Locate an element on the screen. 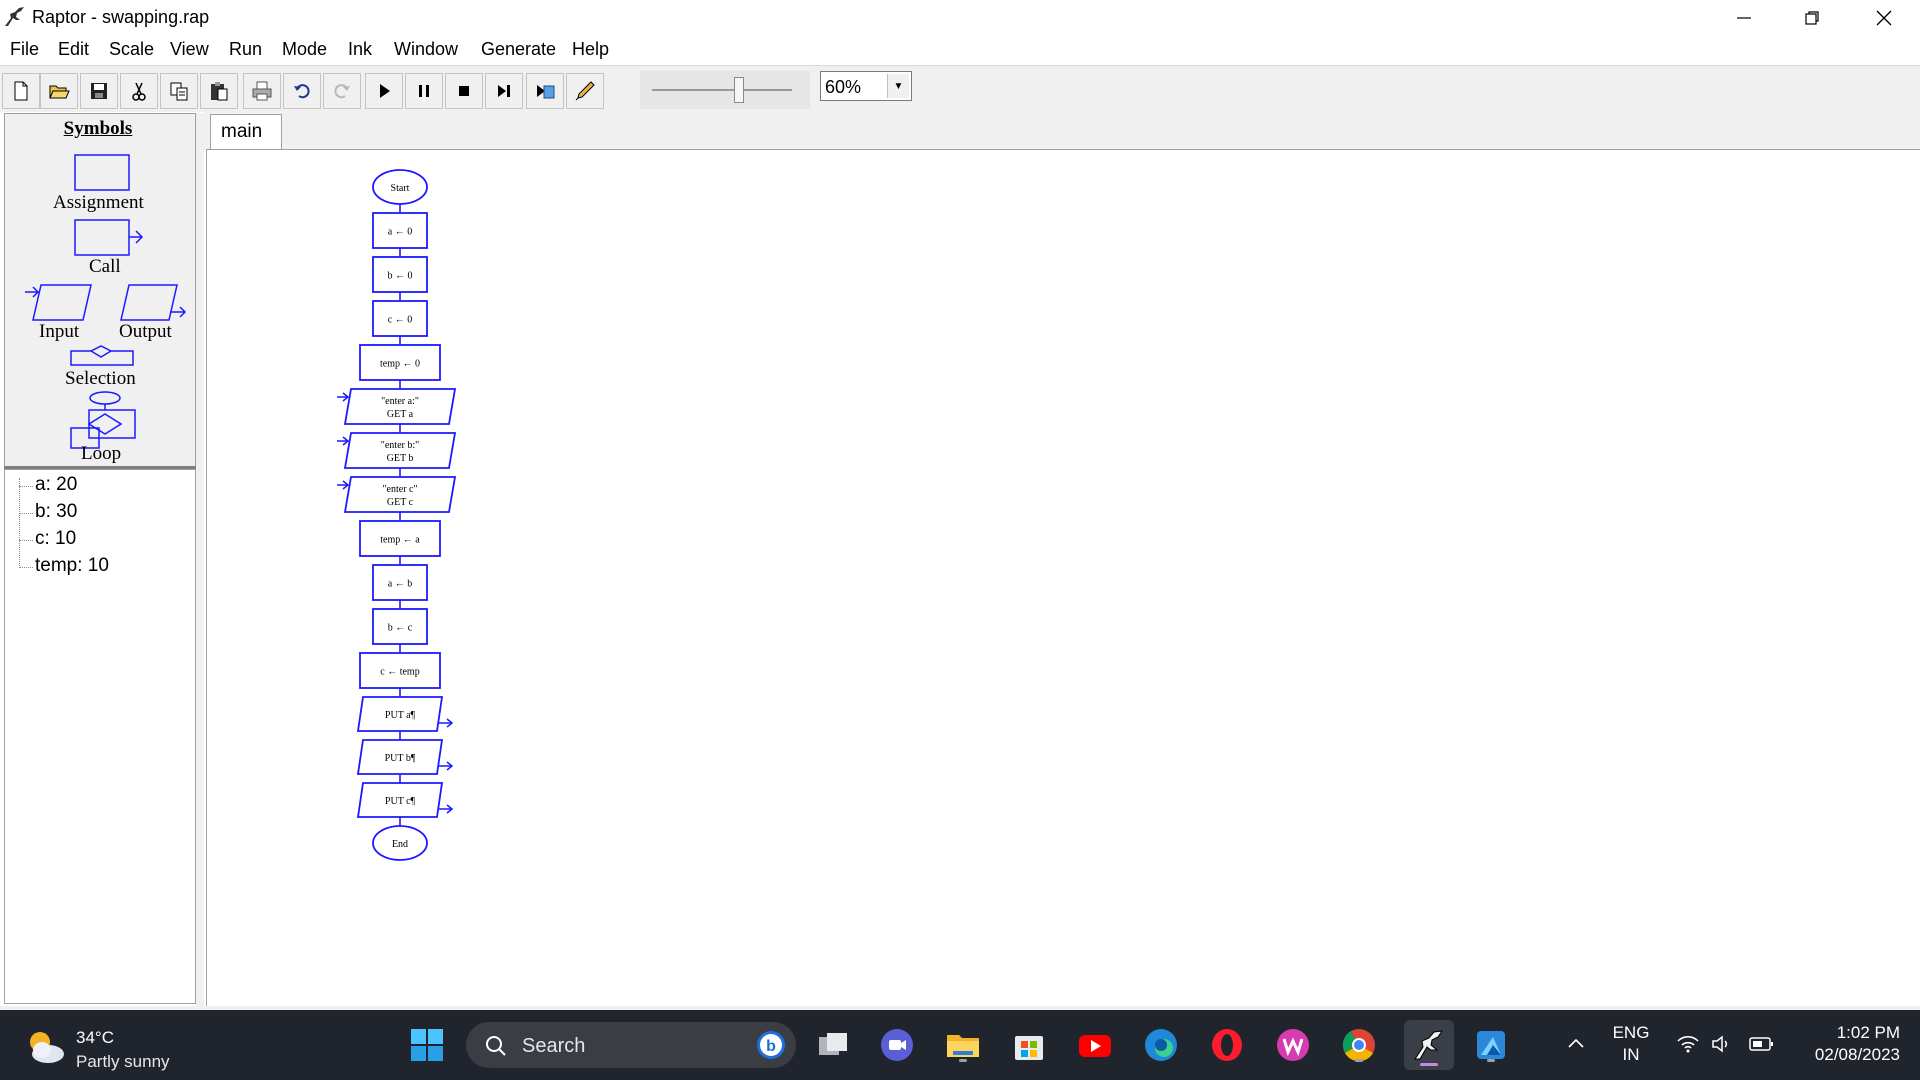 This screenshot has width=1920, height=1080. tab-main: main is located at coordinates (246, 132).